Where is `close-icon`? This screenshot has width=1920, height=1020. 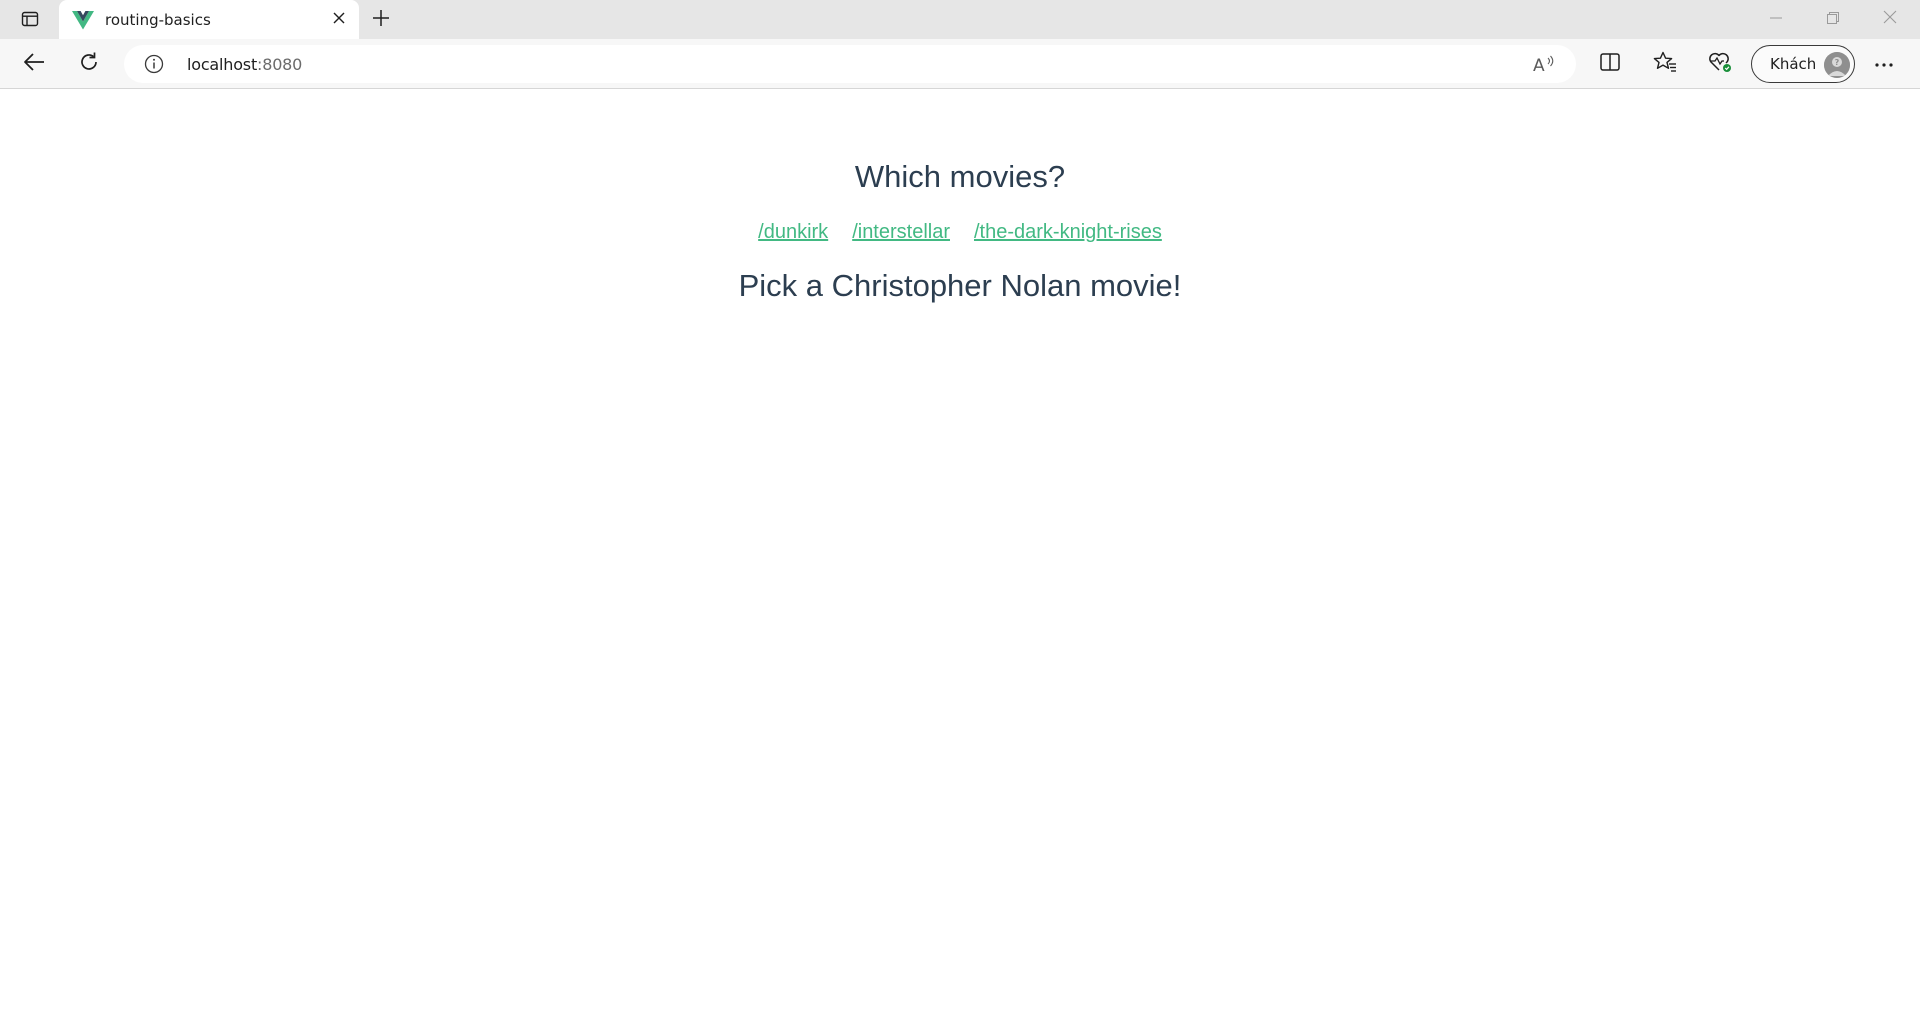 close-icon is located at coordinates (339, 20).